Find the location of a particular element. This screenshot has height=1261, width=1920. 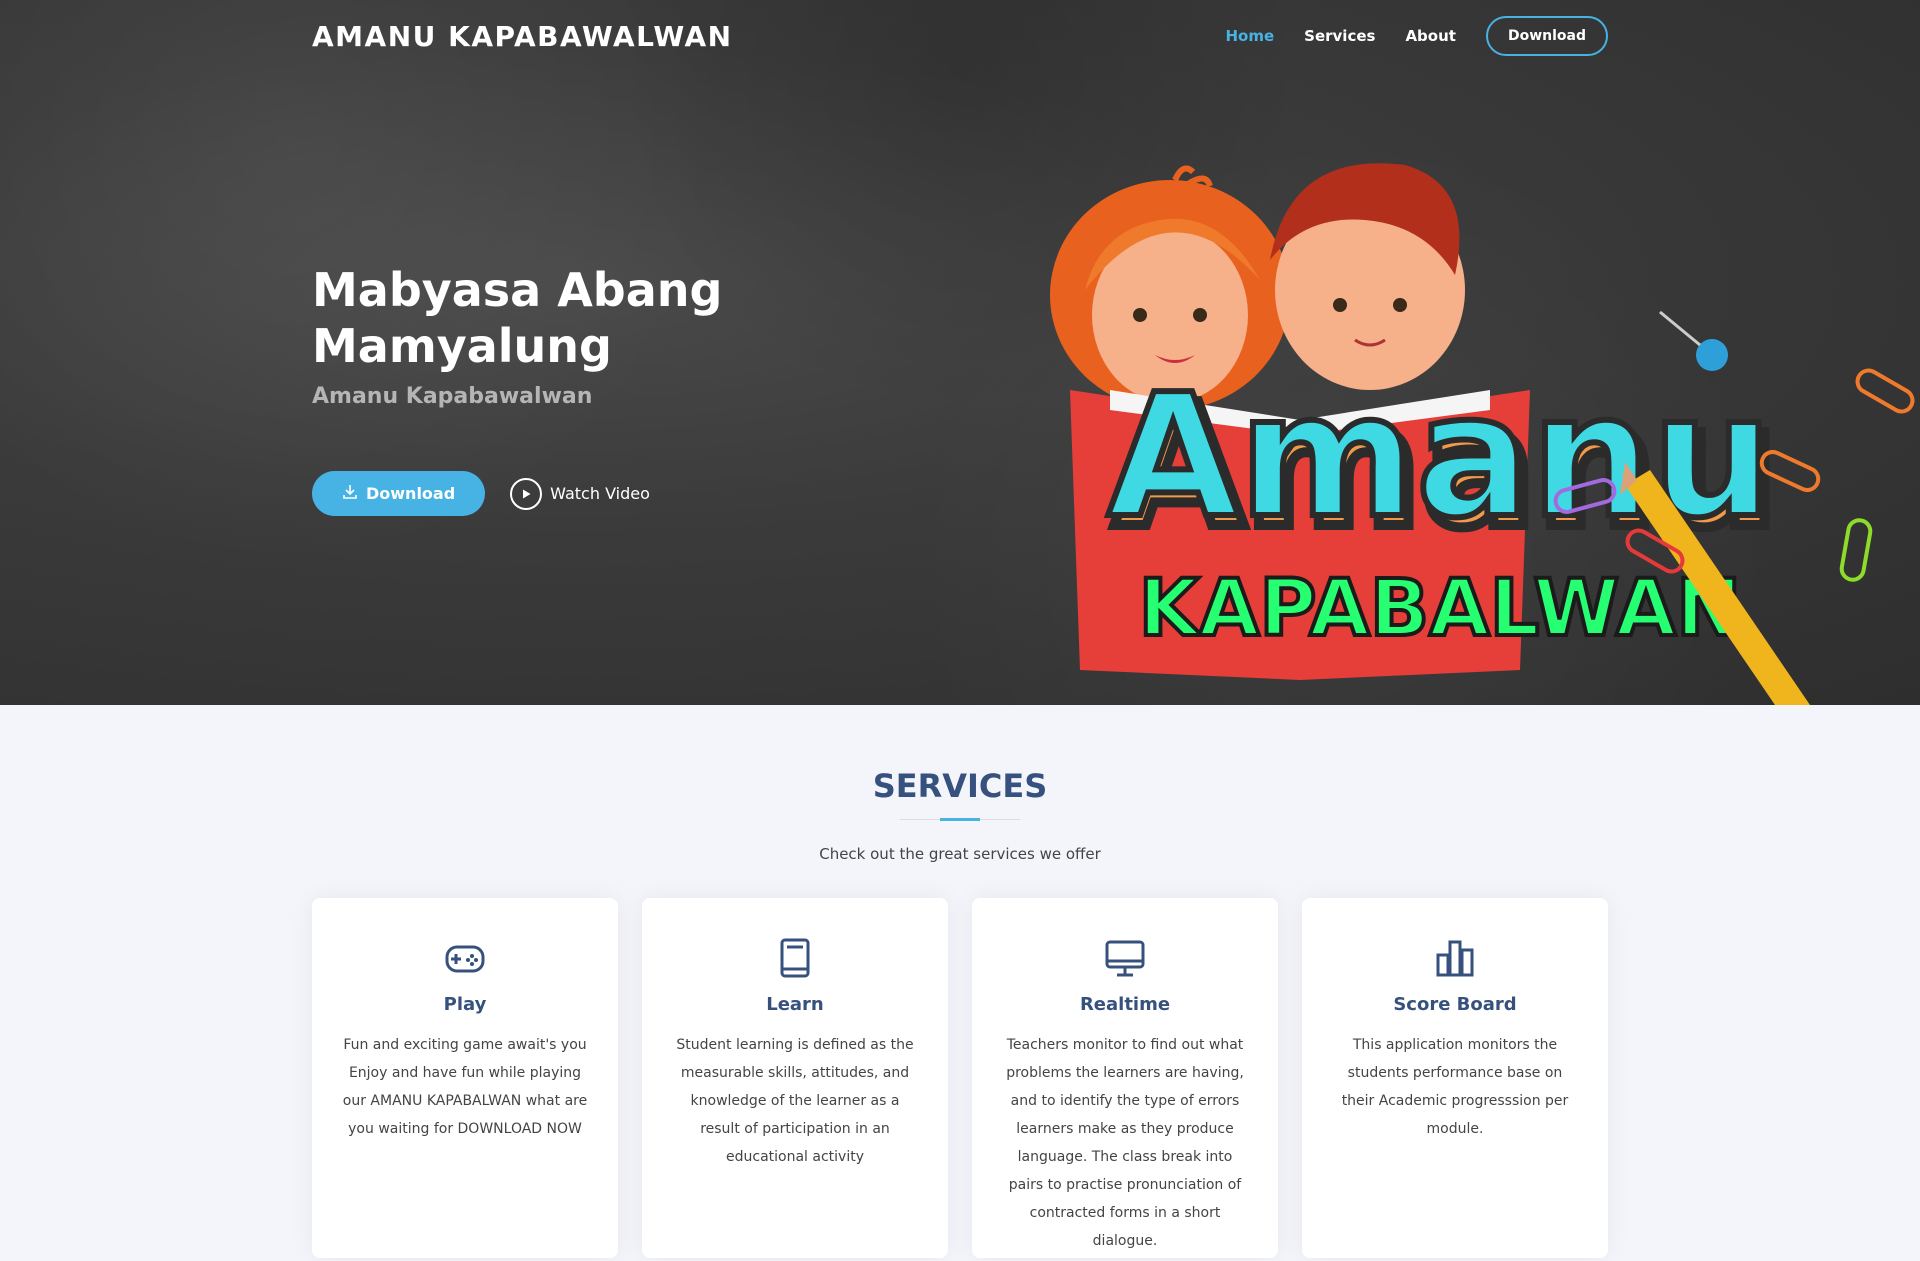

monitor-icon is located at coordinates (1125, 958).